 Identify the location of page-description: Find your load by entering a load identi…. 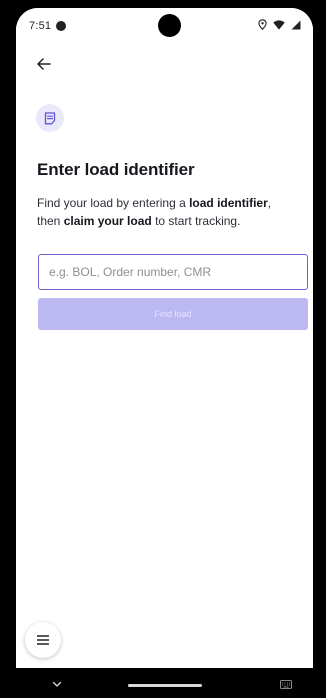
(167, 212).